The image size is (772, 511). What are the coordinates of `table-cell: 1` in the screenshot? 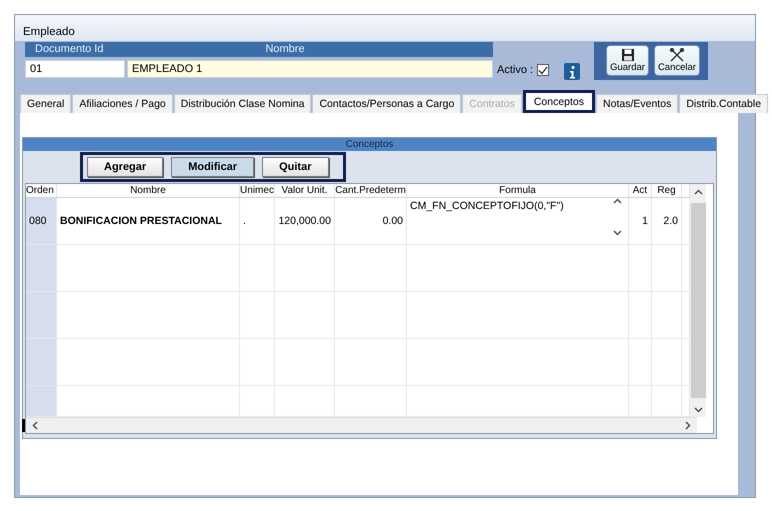 It's located at (640, 221).